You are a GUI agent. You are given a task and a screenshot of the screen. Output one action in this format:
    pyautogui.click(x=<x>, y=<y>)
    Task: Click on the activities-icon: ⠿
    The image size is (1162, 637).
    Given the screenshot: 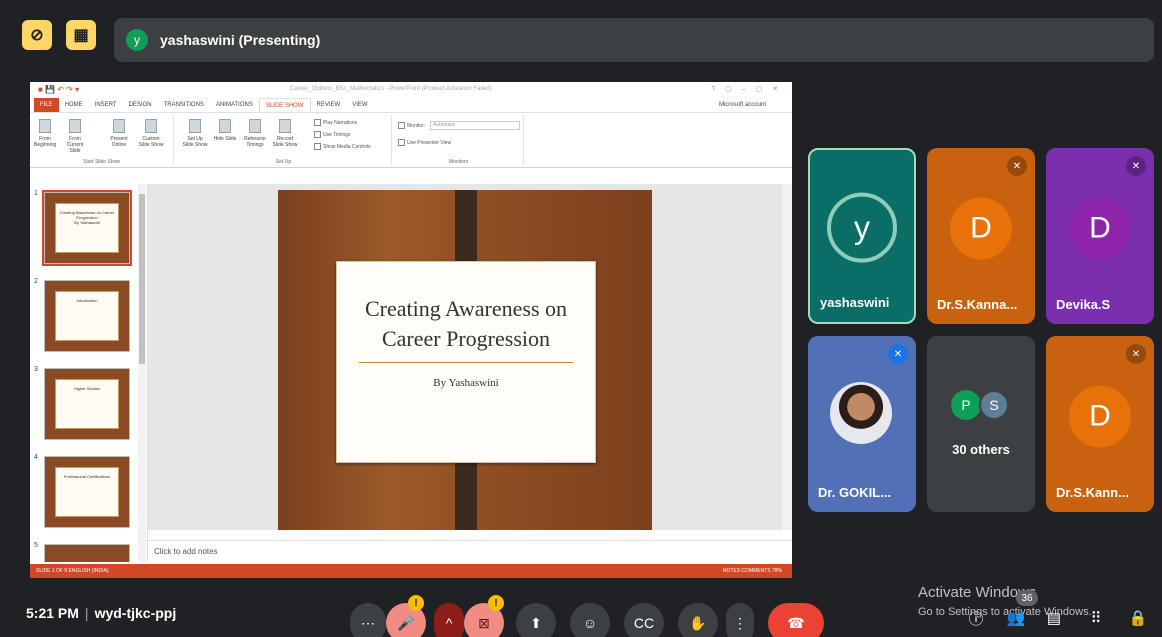 What is the action you would take?
    pyautogui.click(x=1096, y=618)
    